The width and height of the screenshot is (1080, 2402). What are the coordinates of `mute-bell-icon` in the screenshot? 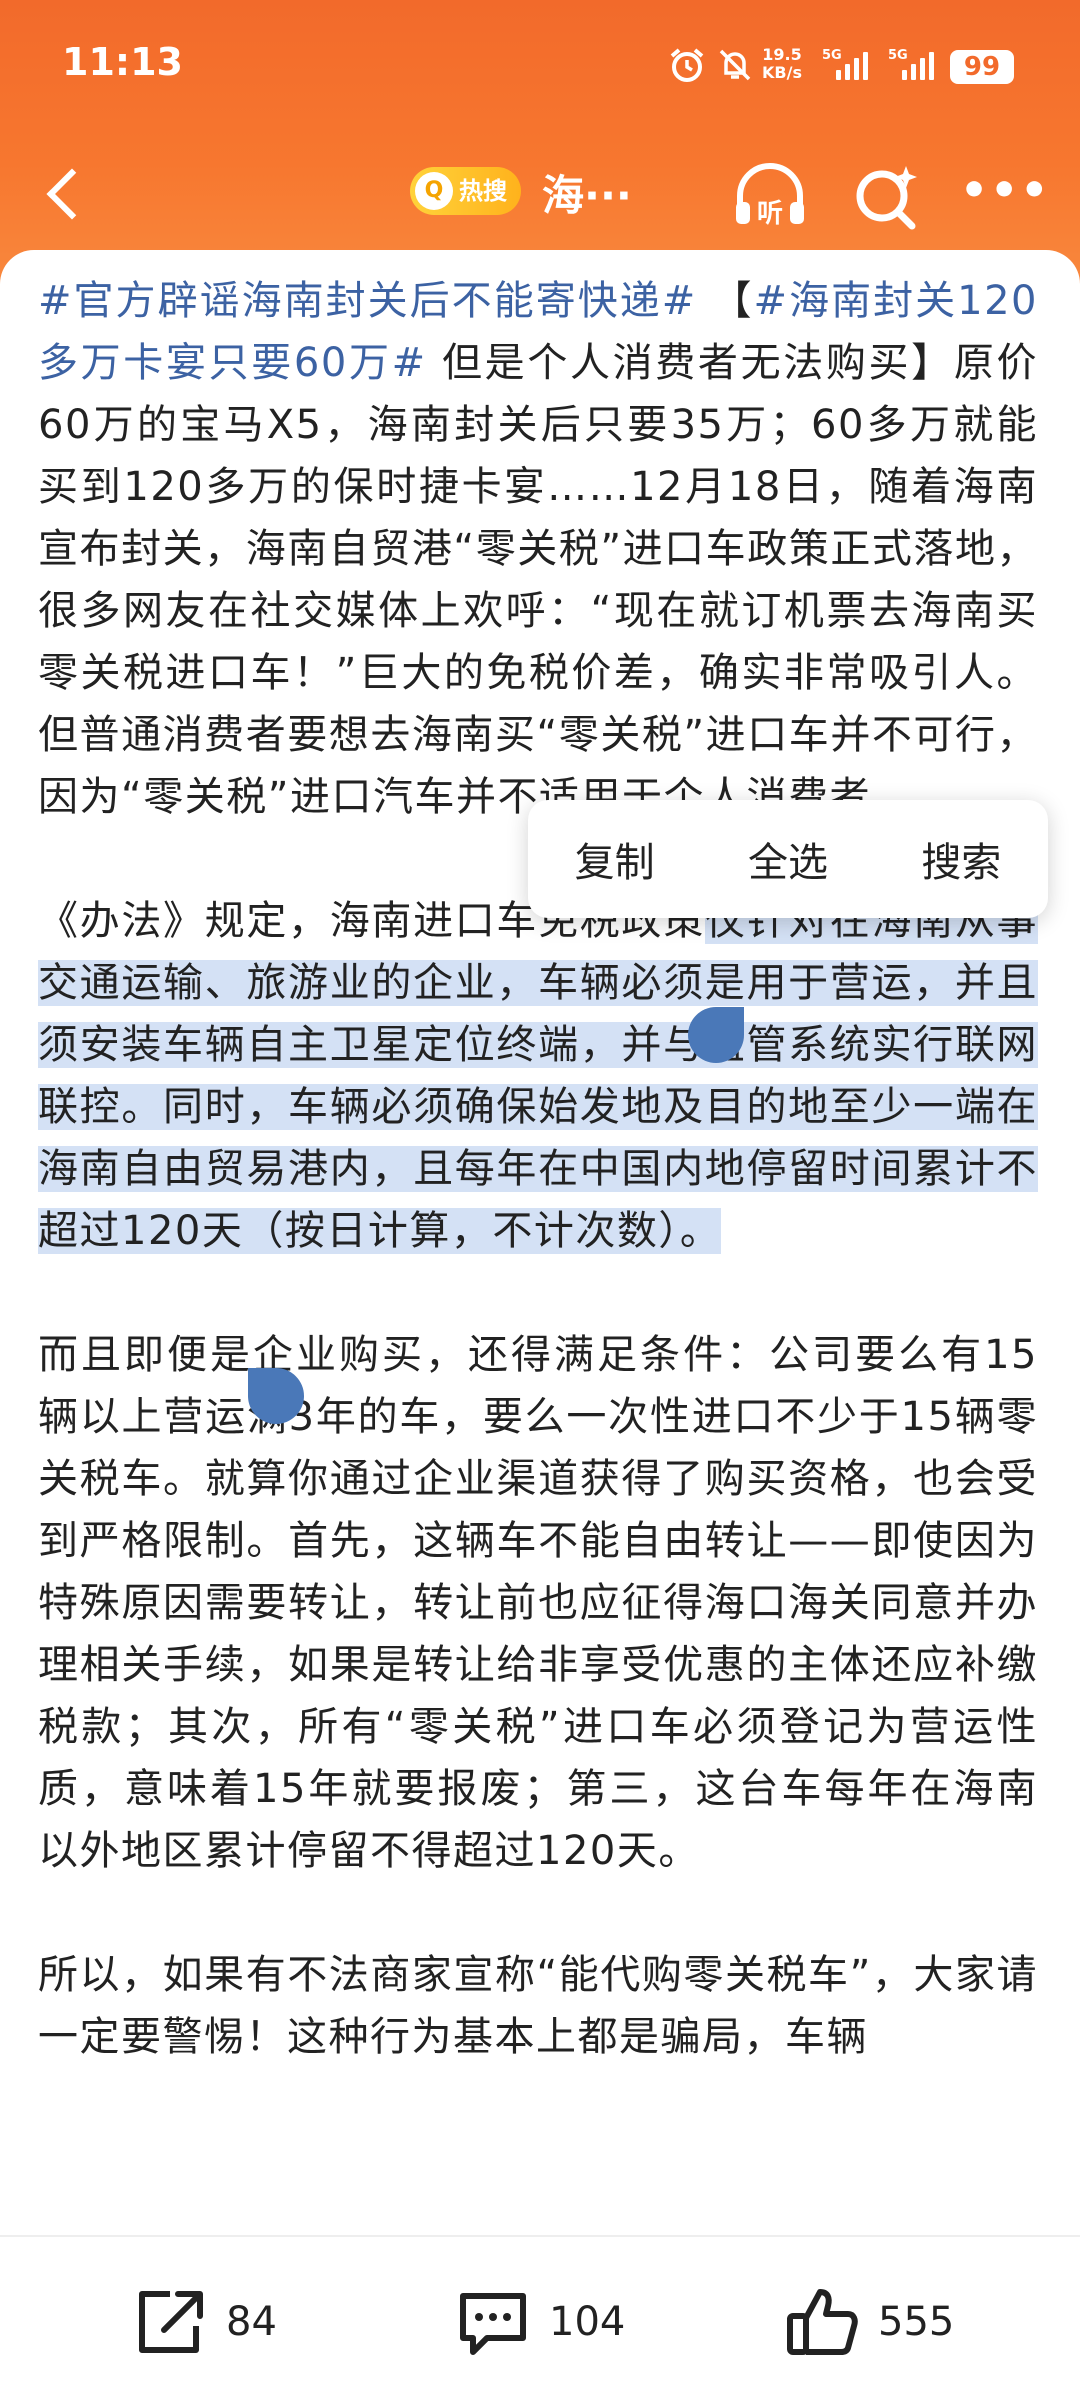 It's located at (735, 65).